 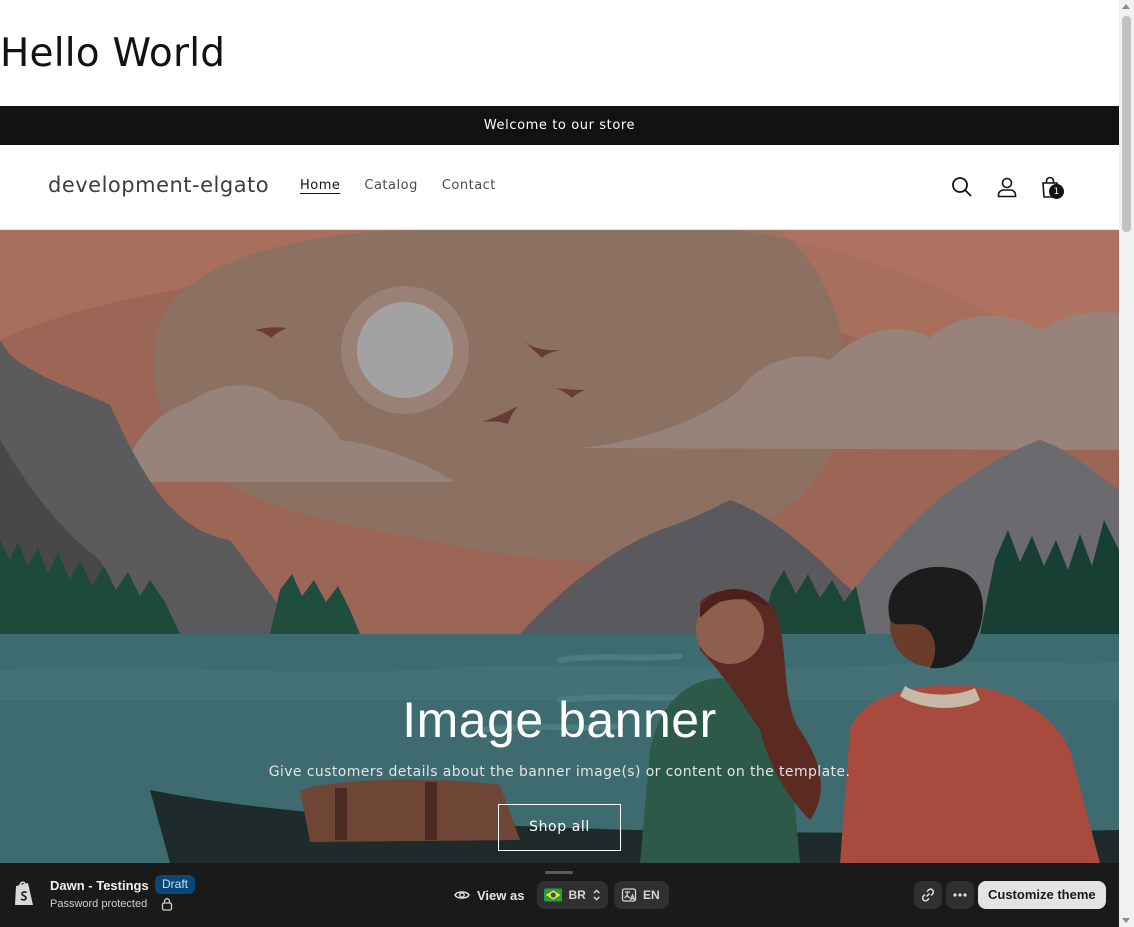 What do you see at coordinates (113, 53) in the screenshot?
I see `page-heading: Hello World` at bounding box center [113, 53].